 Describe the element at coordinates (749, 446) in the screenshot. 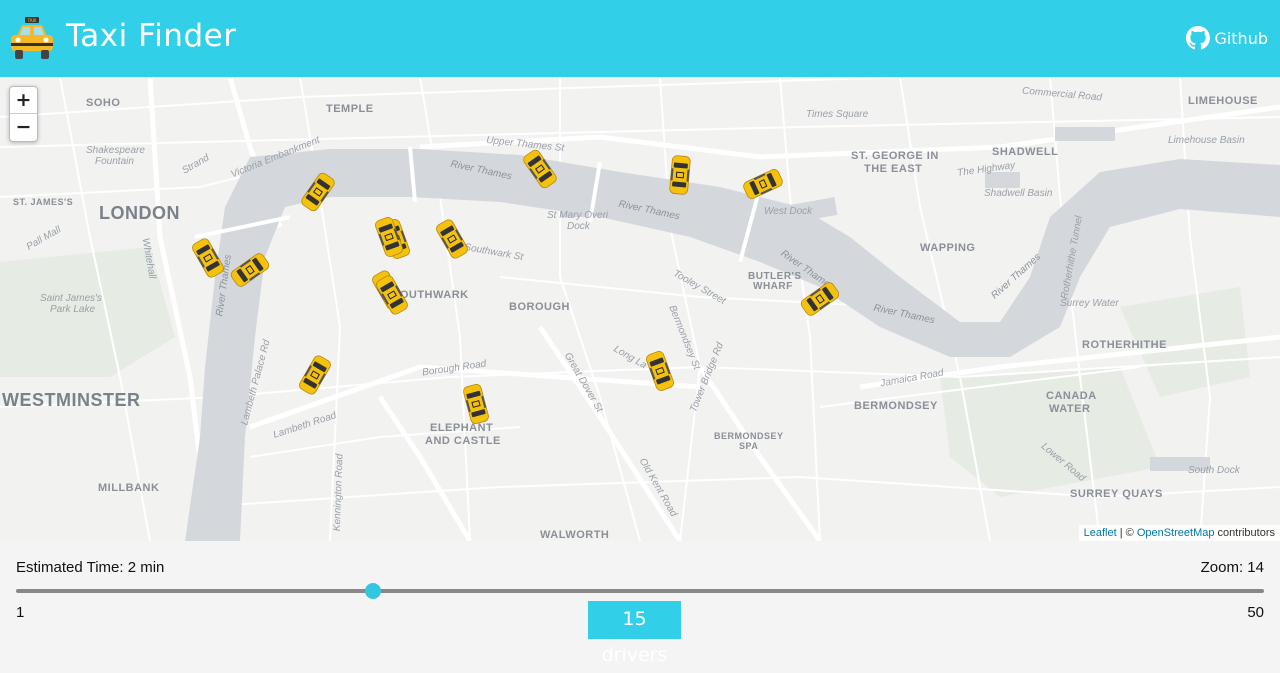

I see `place-label: SPA` at that location.